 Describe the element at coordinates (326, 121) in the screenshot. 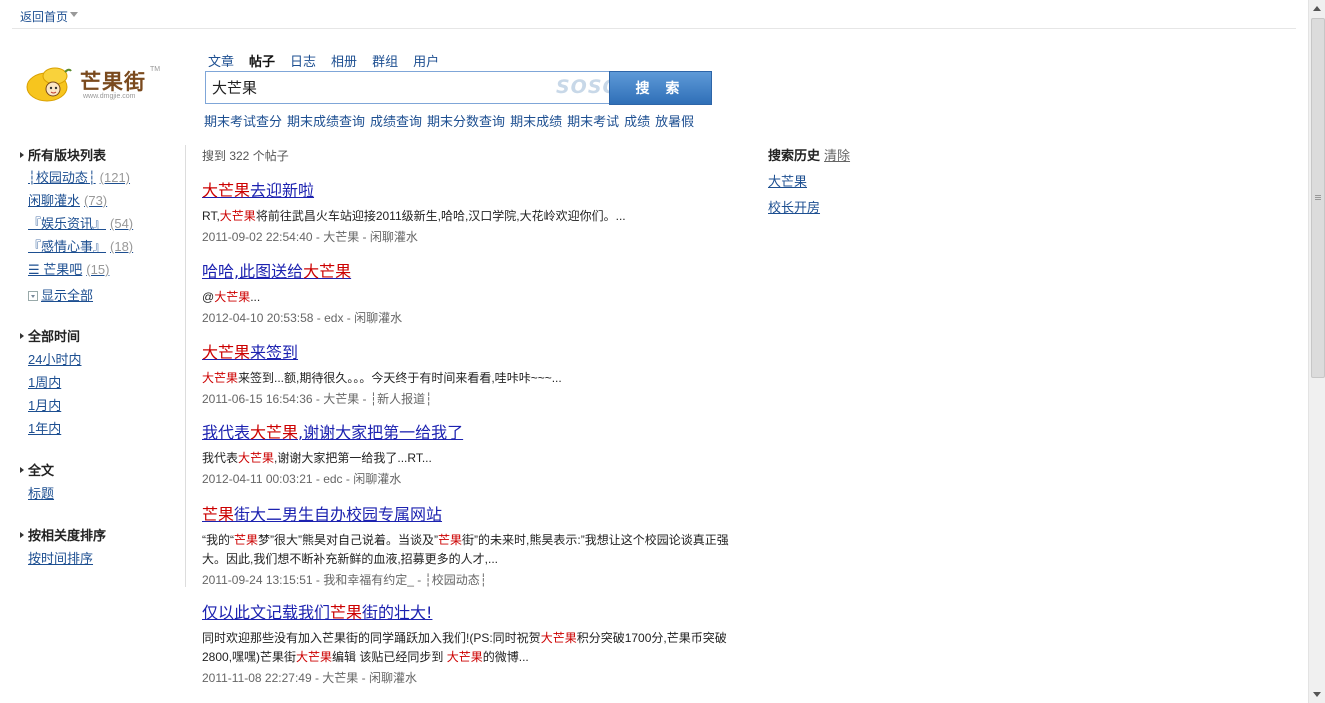

I see `suggestion-link: 期末成绩查询` at that location.